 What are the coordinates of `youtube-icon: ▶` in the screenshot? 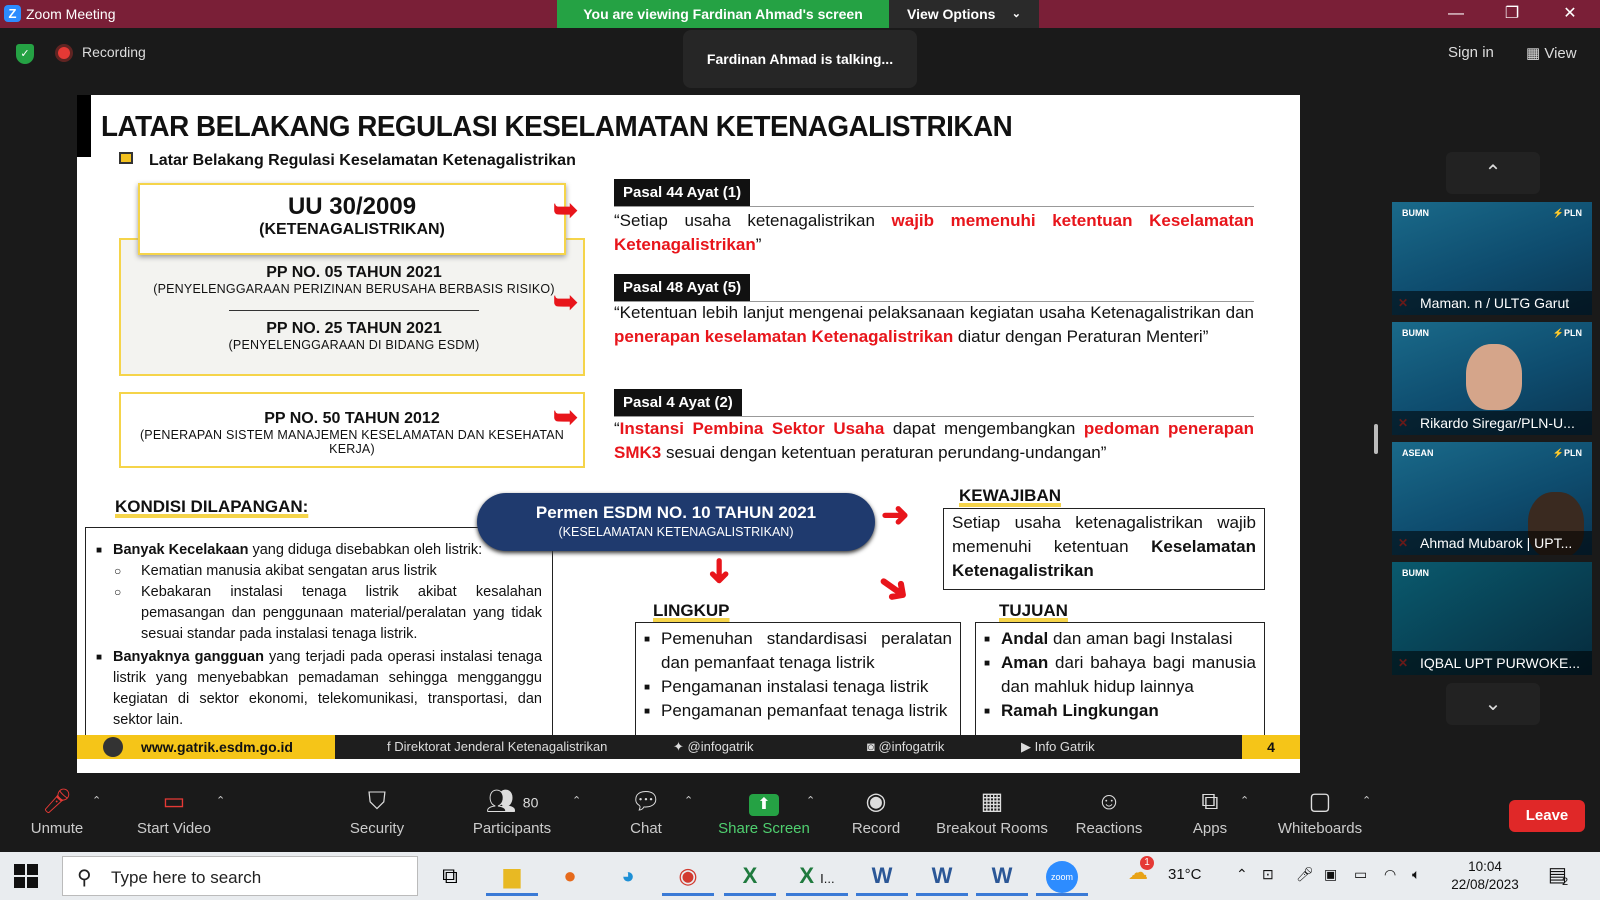 It's located at (1026, 746).